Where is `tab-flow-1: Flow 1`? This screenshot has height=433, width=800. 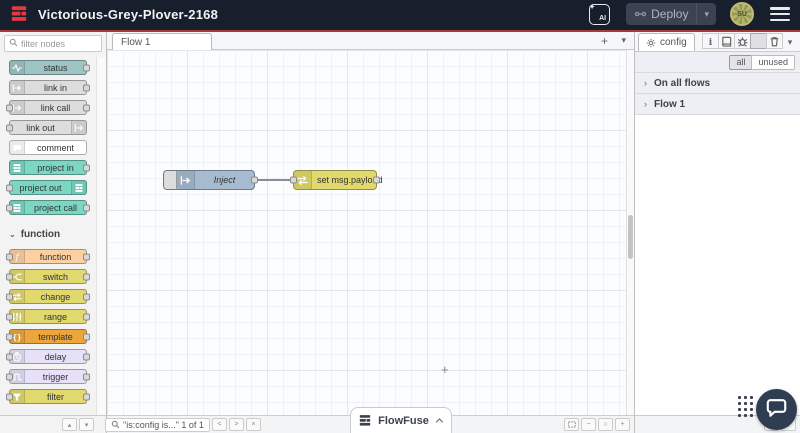 tab-flow-1: Flow 1 is located at coordinates (162, 41).